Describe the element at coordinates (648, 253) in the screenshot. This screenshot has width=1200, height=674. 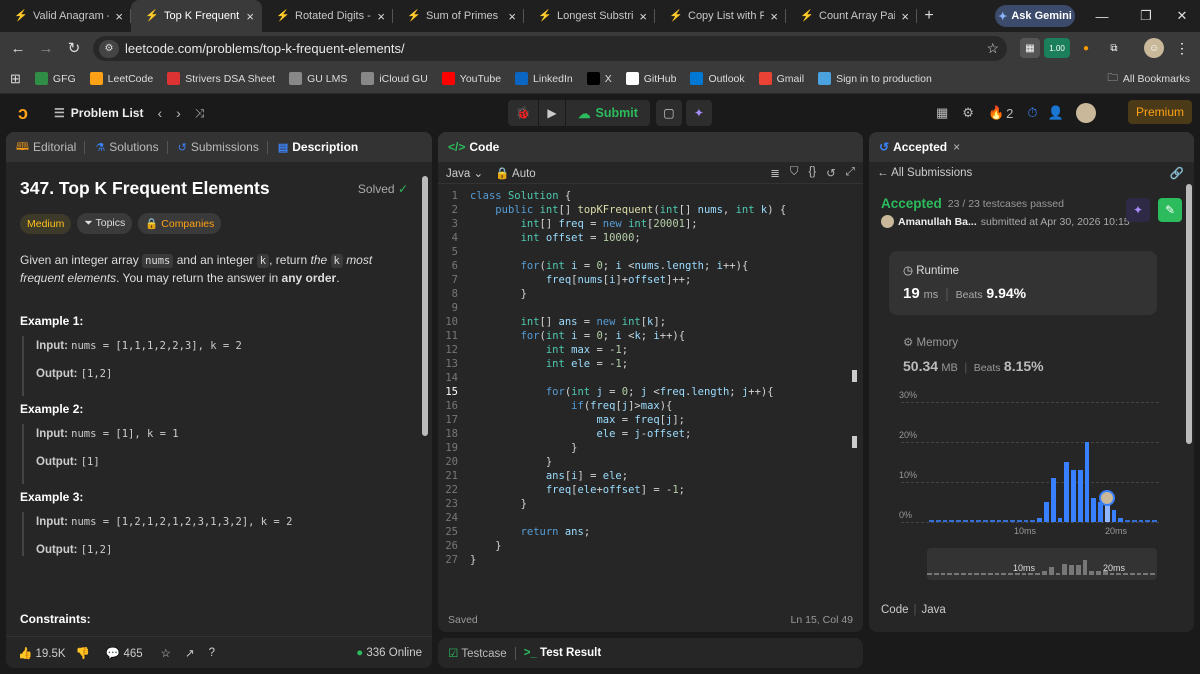
I see `code-line: 5` at that location.